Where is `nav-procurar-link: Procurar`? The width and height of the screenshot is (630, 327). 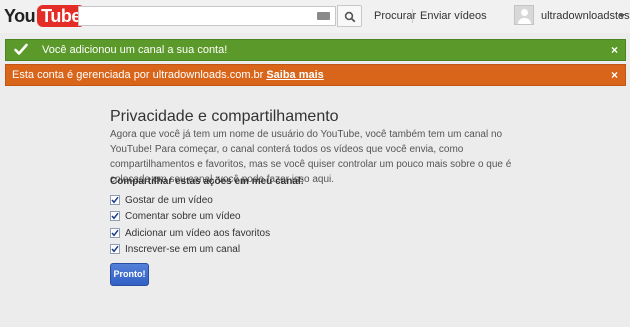 nav-procurar-link: Procurar is located at coordinates (395, 16).